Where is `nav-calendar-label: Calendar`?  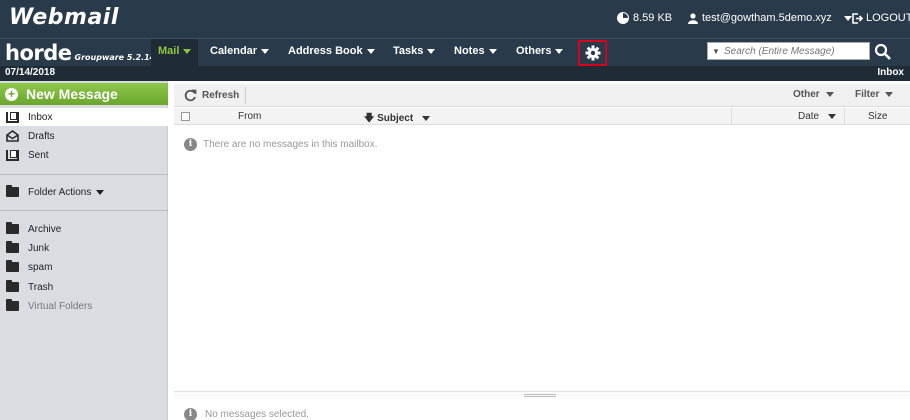 nav-calendar-label: Calendar is located at coordinates (234, 51).